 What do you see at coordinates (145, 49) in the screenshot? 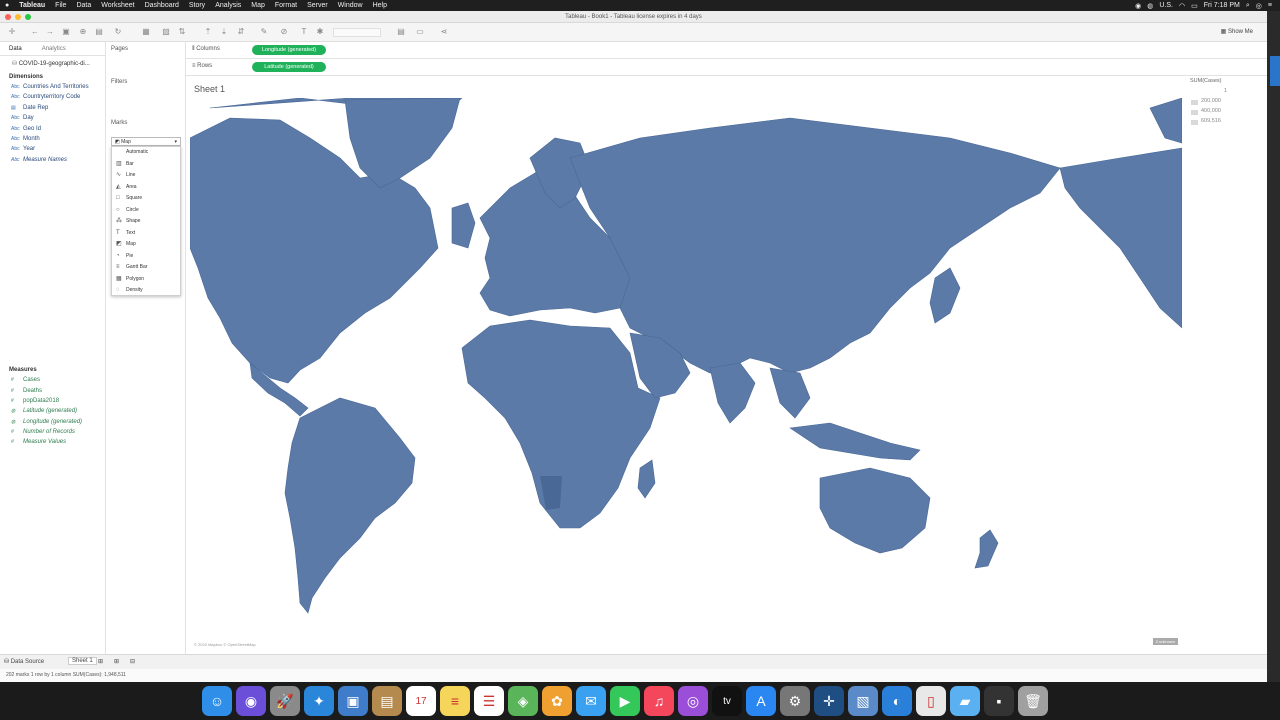
I see `pages-shelf: Pages` at bounding box center [145, 49].